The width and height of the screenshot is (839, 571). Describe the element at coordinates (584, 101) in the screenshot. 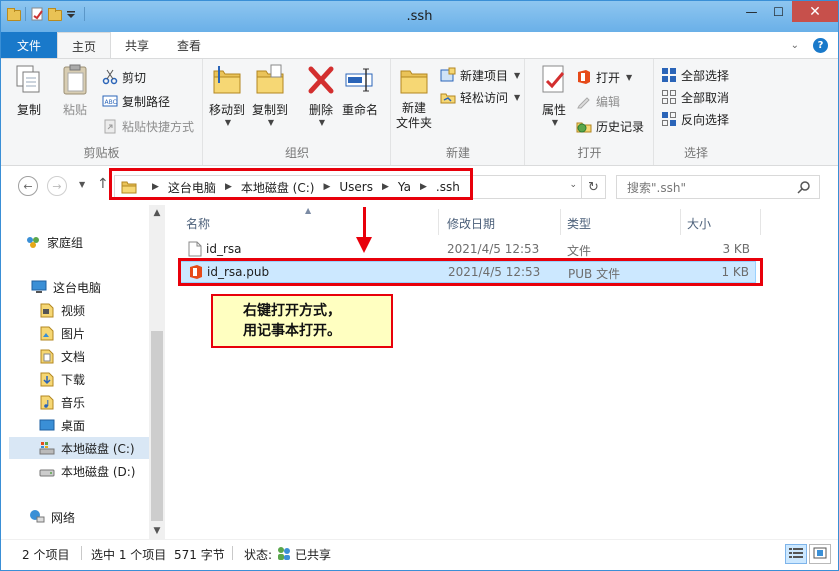

I see `edit-pencil-icon` at that location.